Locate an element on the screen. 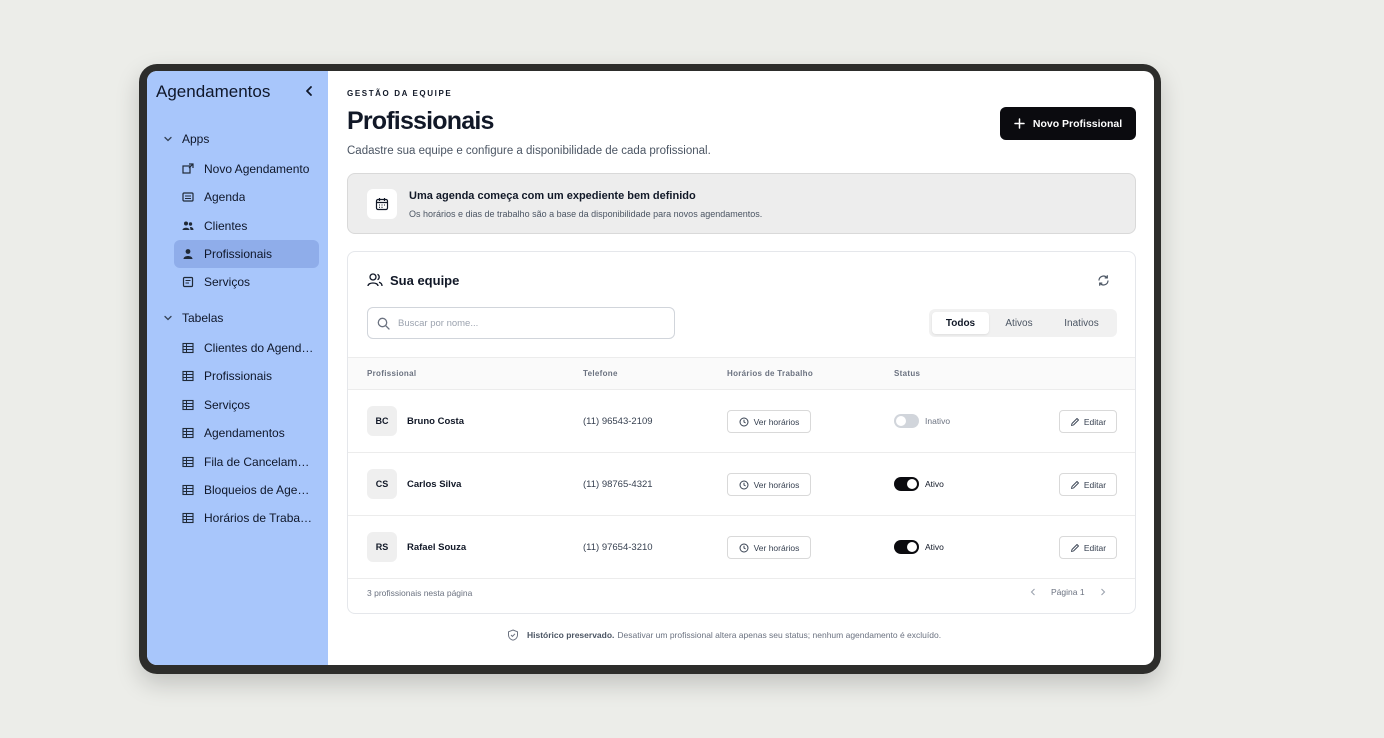 The width and height of the screenshot is (1384, 738). search-field is located at coordinates (521, 323).